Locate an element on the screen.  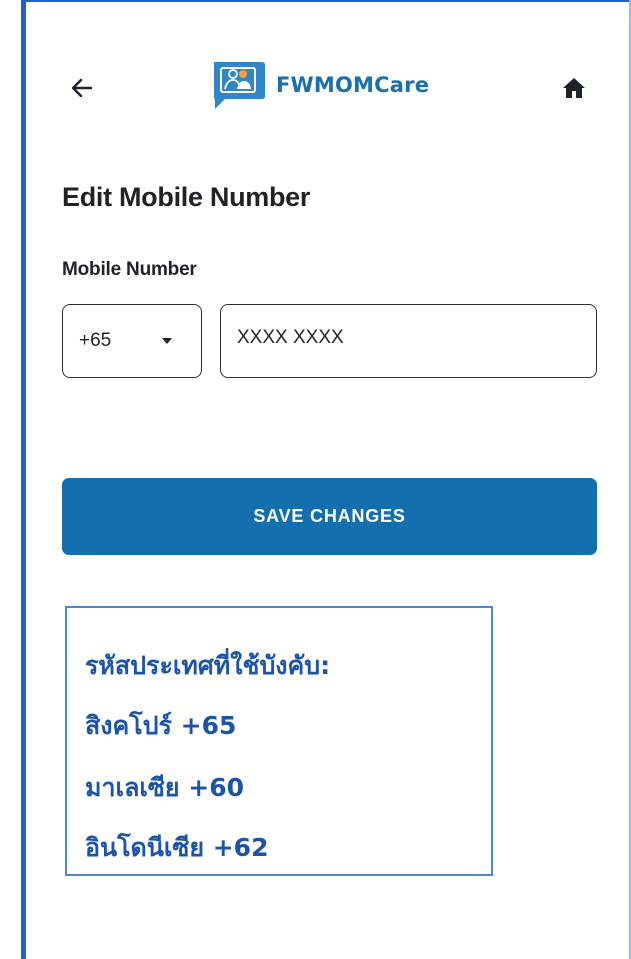
frame-left-border is located at coordinates (23, 479).